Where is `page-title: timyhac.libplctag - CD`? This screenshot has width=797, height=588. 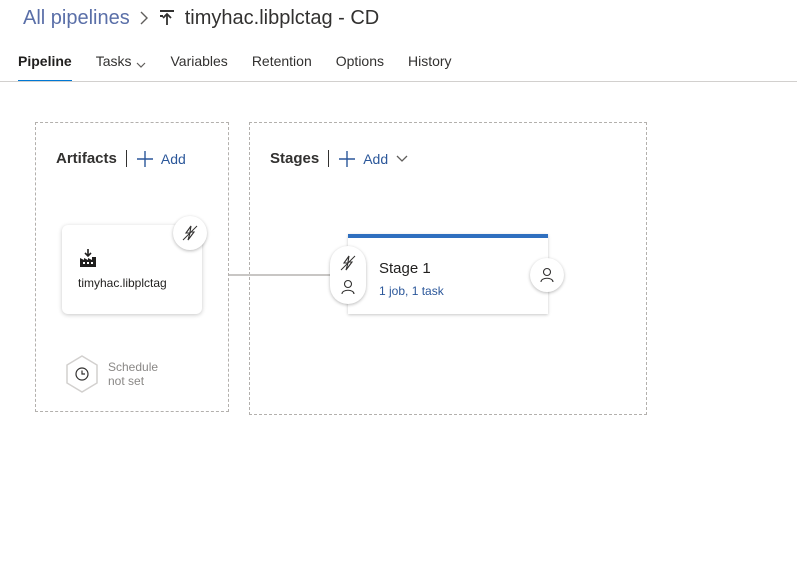
page-title: timyhac.libplctag - CD is located at coordinates (282, 17).